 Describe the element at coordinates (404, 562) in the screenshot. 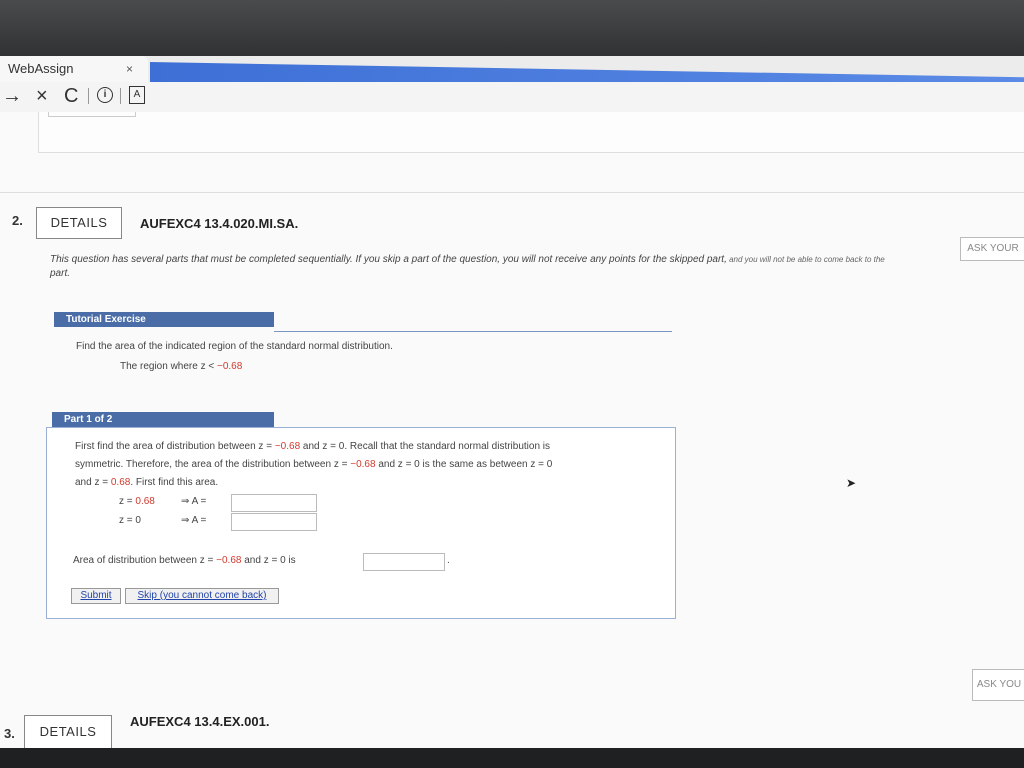

I see `area-total-input` at that location.